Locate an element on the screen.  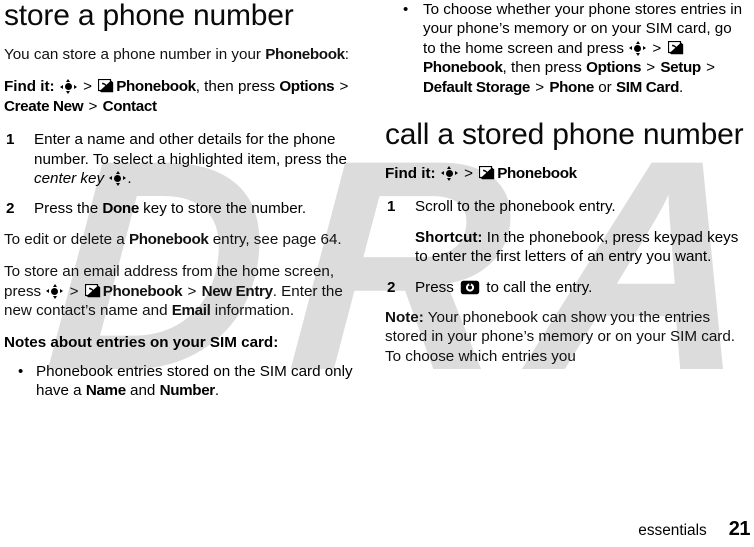
shortcut-label: Shortcut: is located at coordinates (449, 237).